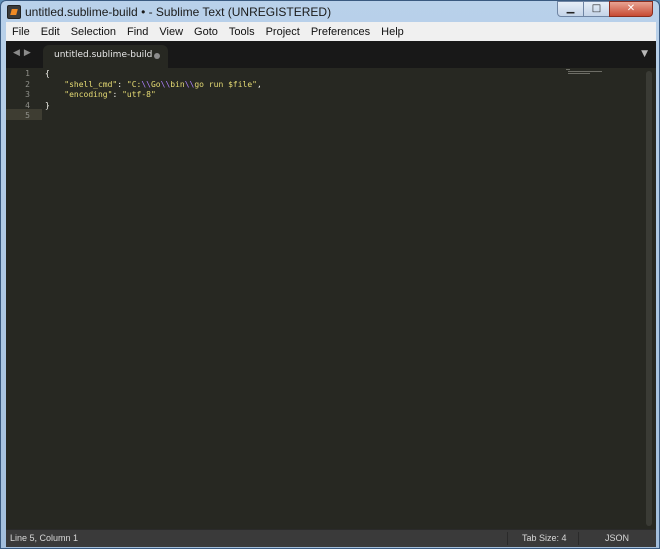  What do you see at coordinates (570, 9) in the screenshot?
I see `minimize-button: ▁` at bounding box center [570, 9].